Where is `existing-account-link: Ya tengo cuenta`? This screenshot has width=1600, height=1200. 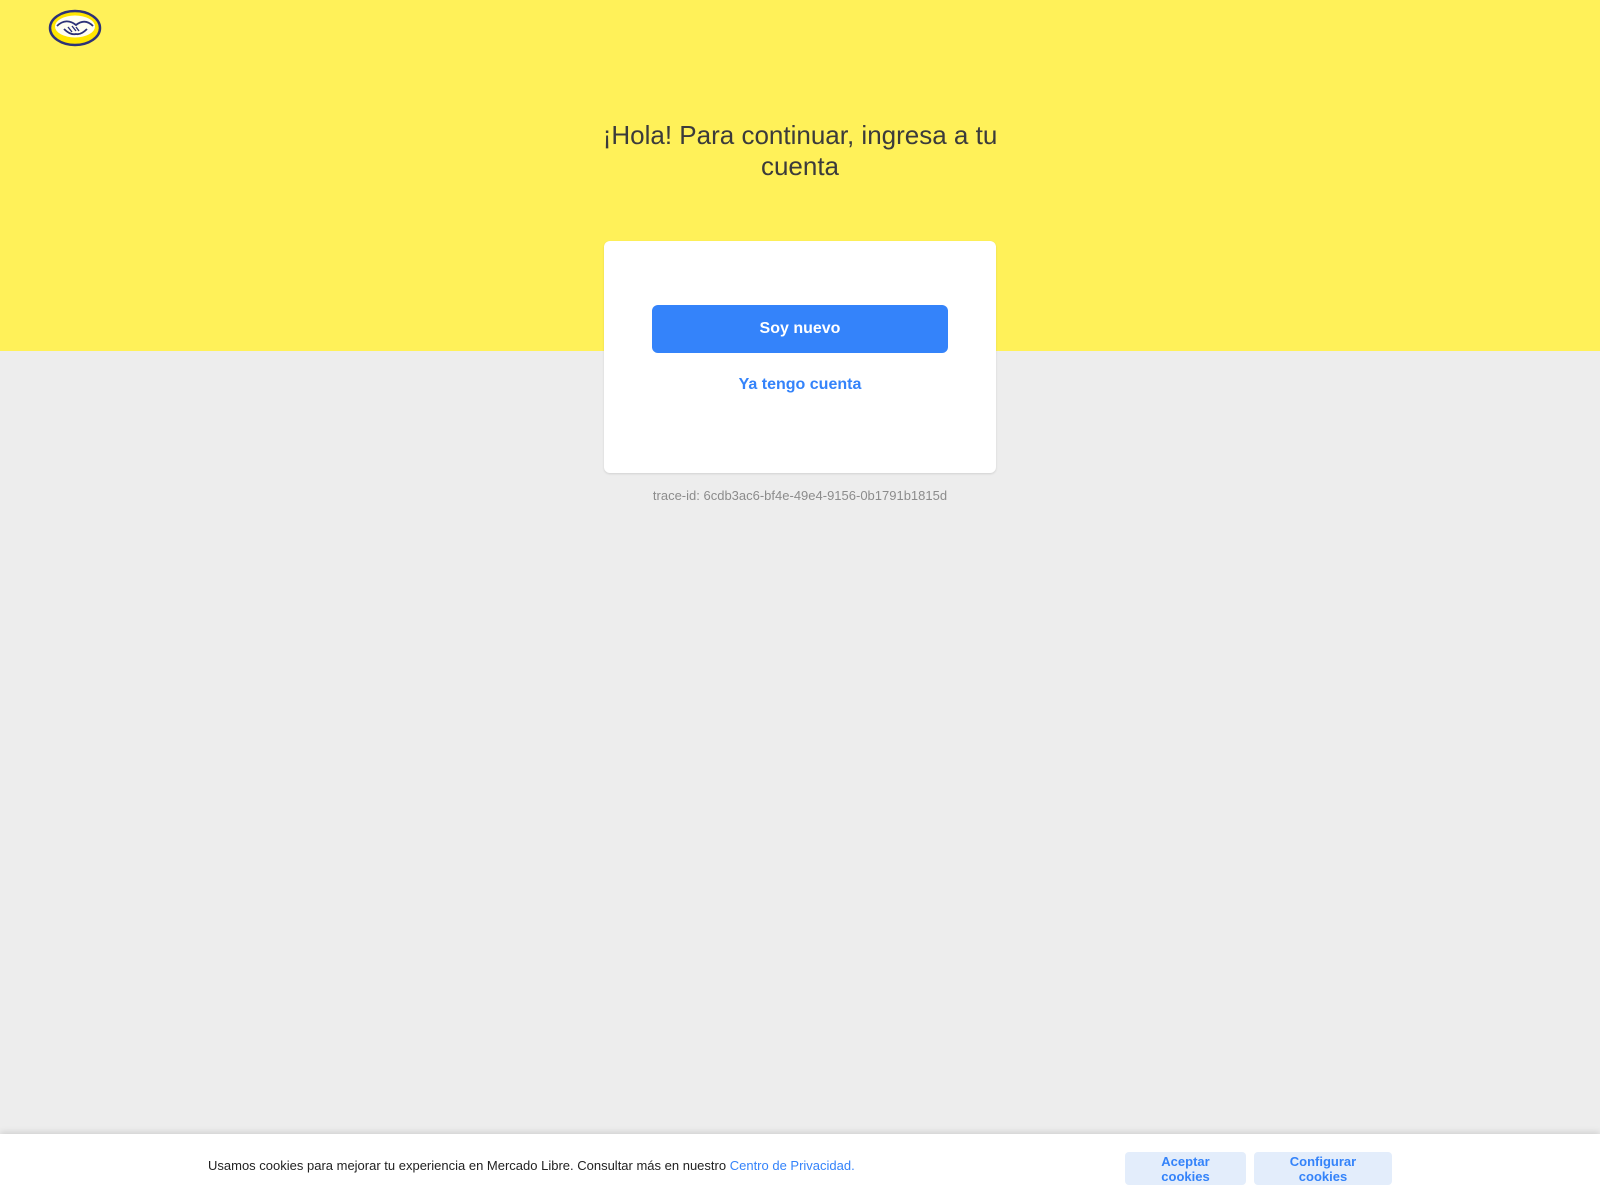 existing-account-link: Ya tengo cuenta is located at coordinates (800, 385).